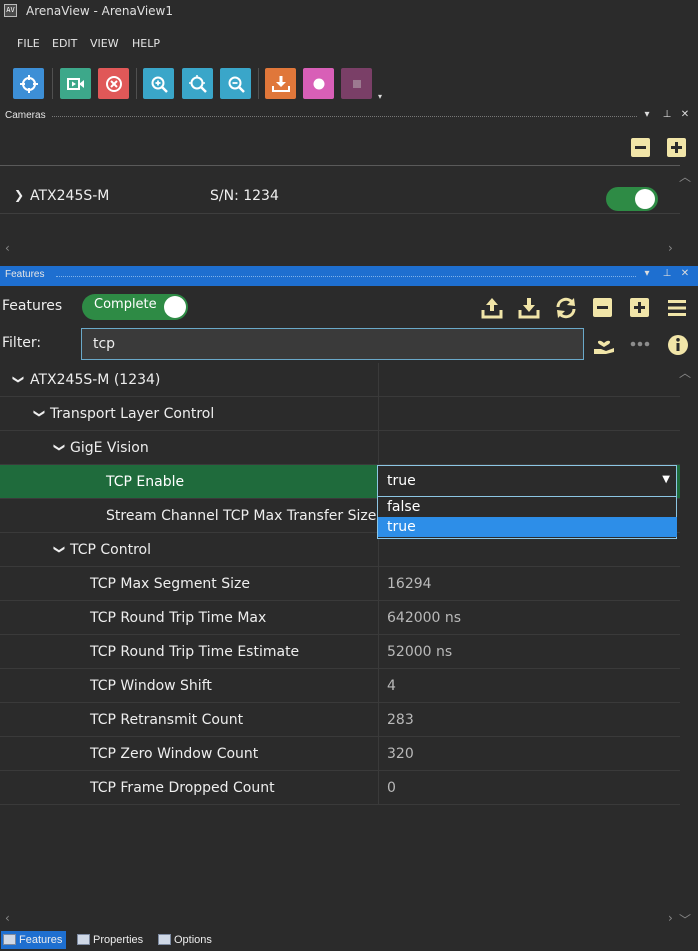 This screenshot has height=951, width=698. Describe the element at coordinates (340, 720) in the screenshot. I see `tree-row: TCP Retransmit Count 283` at that location.